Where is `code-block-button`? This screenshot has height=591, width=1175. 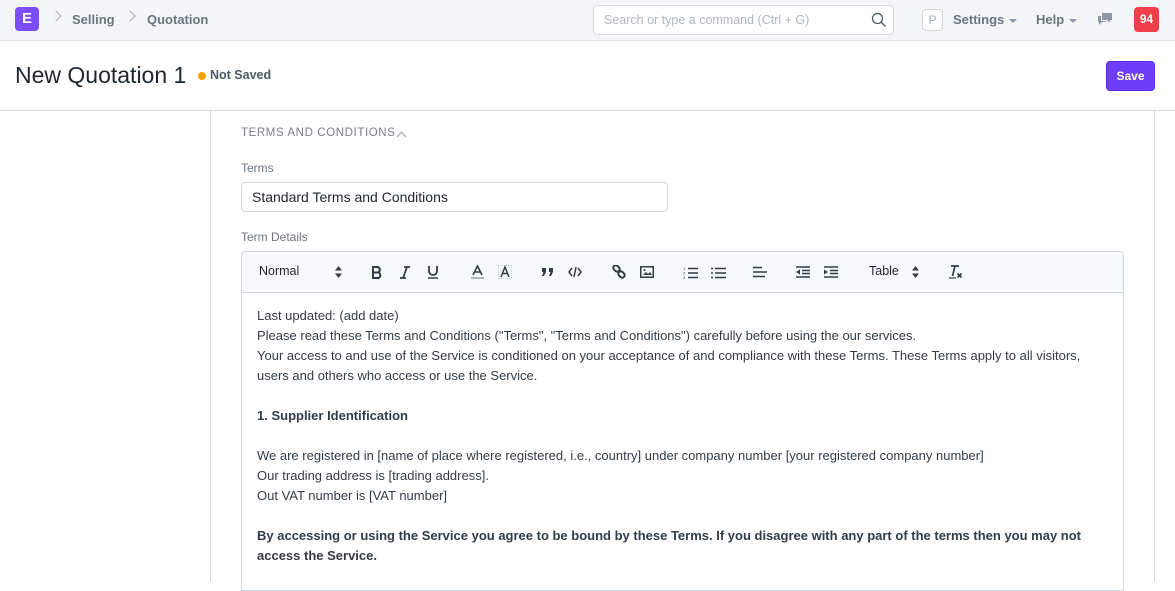
code-block-button is located at coordinates (575, 272).